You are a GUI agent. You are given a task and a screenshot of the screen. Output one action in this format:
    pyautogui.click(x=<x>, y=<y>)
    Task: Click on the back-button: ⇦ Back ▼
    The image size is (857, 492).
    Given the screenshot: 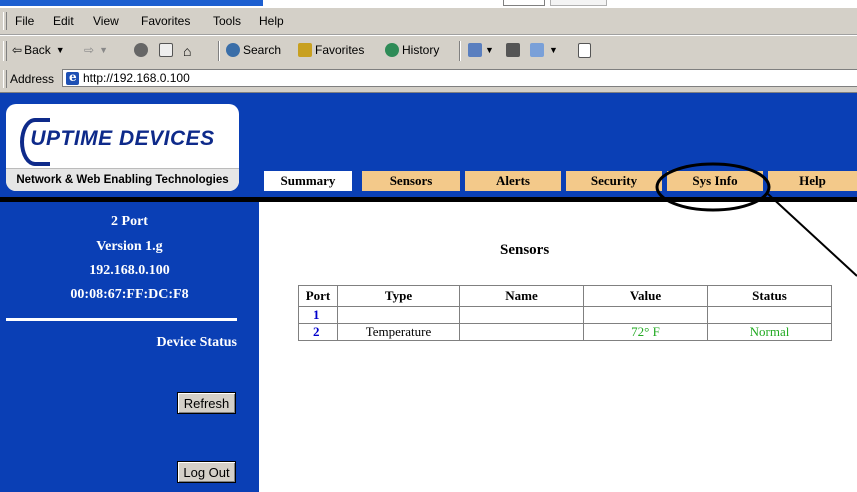 What is the action you would take?
    pyautogui.click(x=38, y=50)
    